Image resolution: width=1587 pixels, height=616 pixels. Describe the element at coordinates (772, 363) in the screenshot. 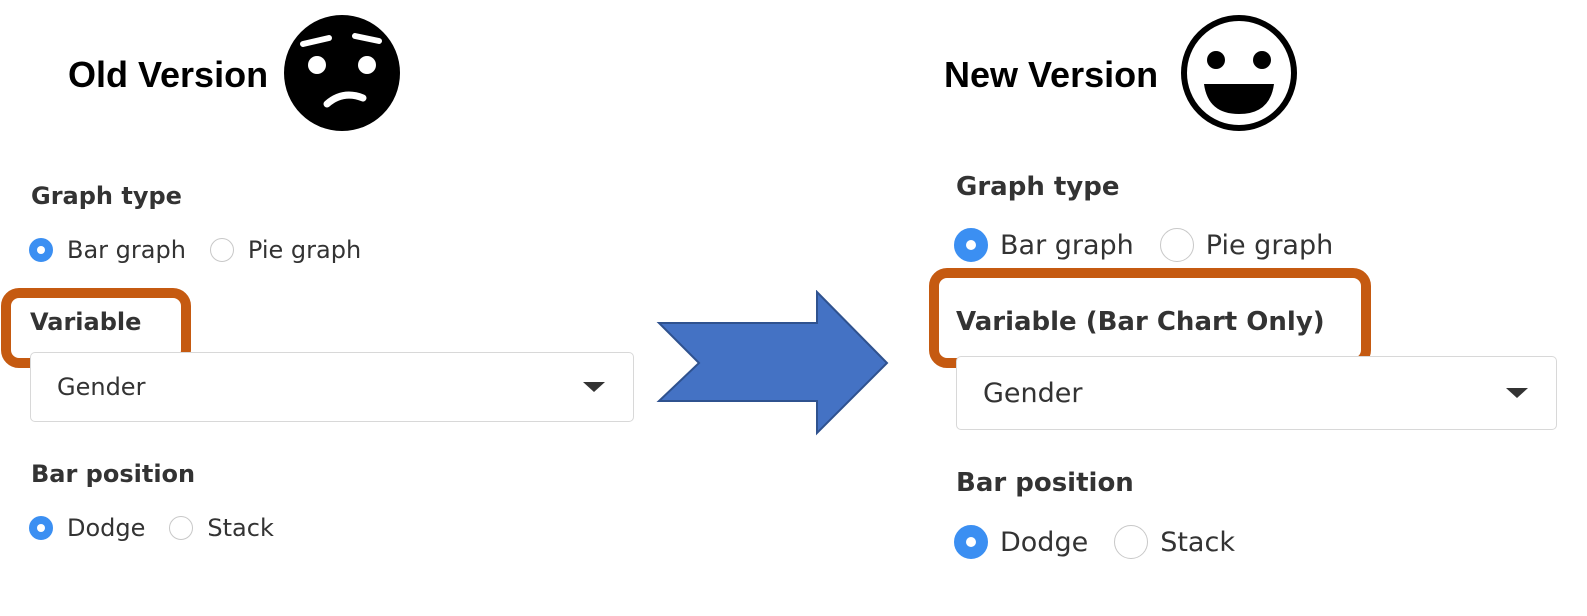

I see `right-arrow-icon` at that location.